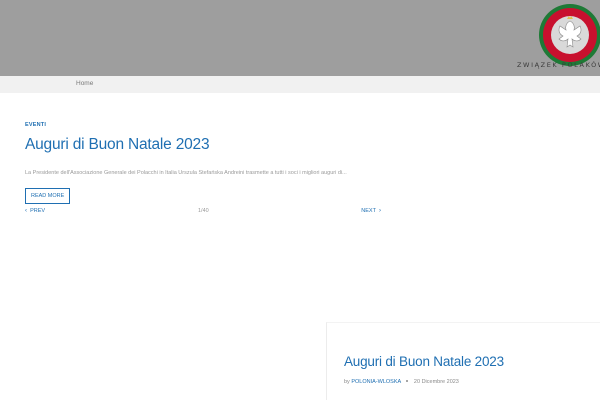  Describe the element at coordinates (300, 84) in the screenshot. I see `breadcrumb: Home` at that location.